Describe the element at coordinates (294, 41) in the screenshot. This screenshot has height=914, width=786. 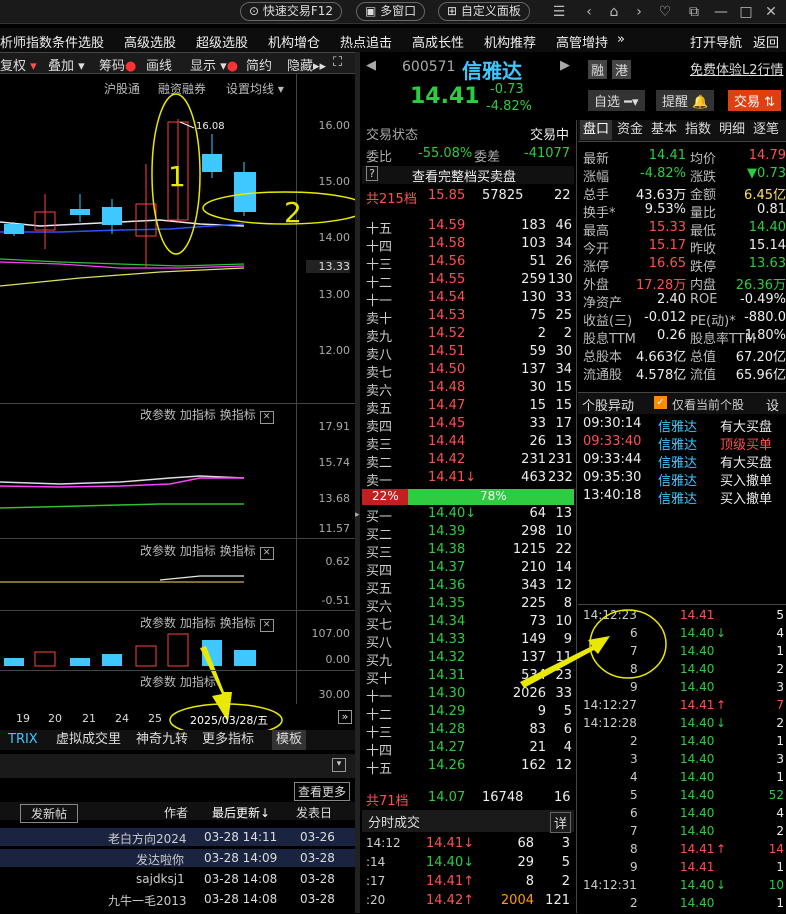
I see `menu-item: 机构增仓` at that location.